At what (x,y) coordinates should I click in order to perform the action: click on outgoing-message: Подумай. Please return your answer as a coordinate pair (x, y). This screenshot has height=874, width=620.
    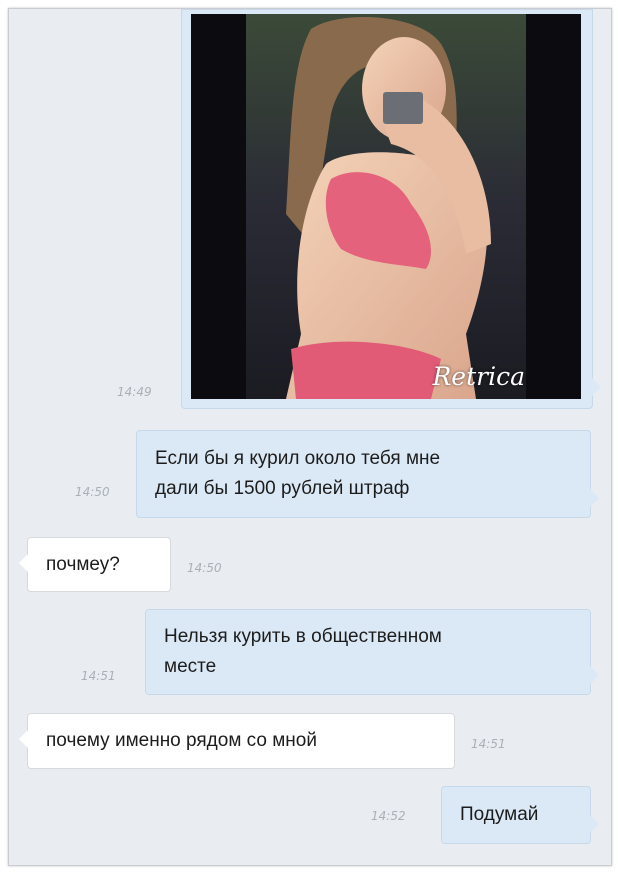
    Looking at the image, I should click on (520, 815).